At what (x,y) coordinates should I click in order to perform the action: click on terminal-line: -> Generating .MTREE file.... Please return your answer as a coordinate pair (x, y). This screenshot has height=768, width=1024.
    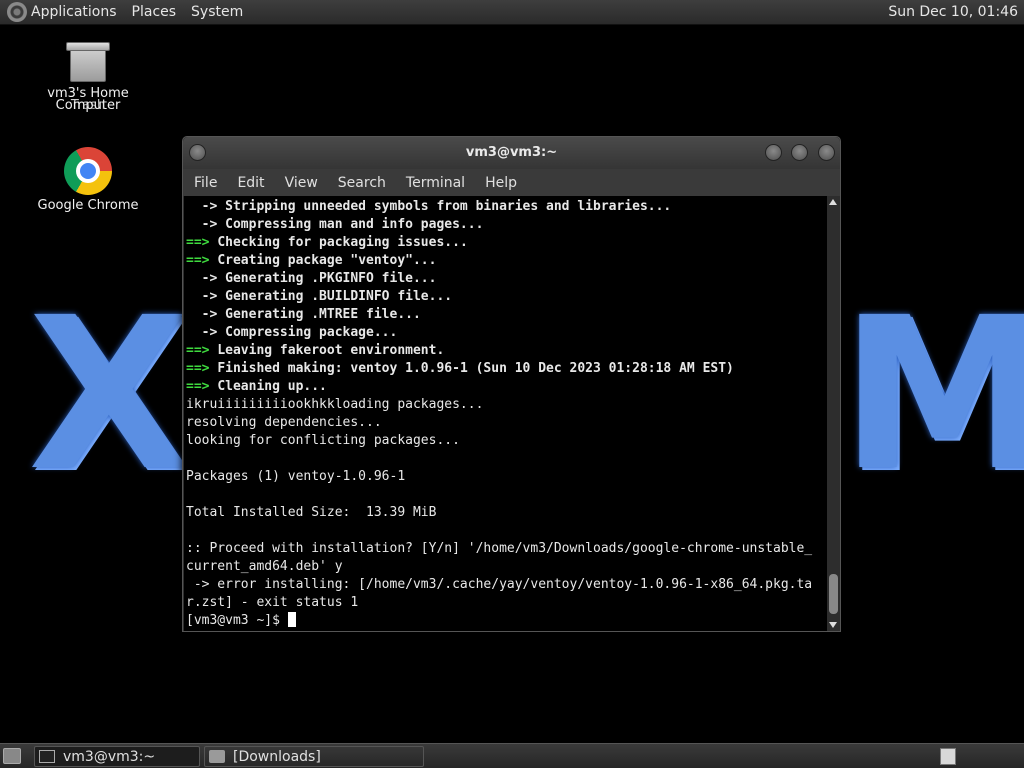
    Looking at the image, I should click on (506, 315).